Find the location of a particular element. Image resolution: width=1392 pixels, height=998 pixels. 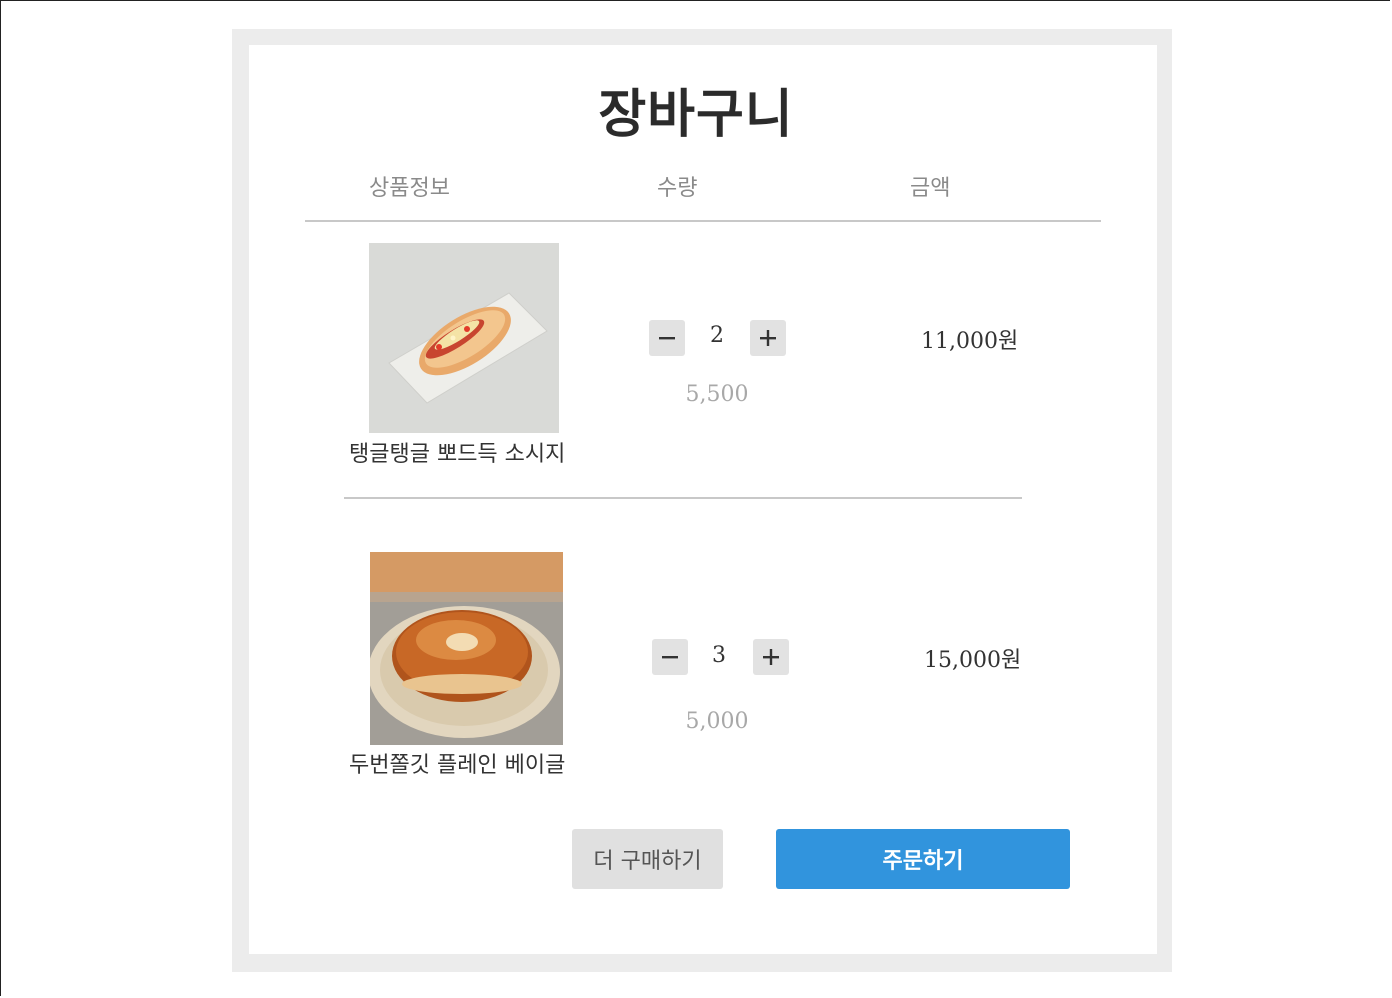

order-button: 주문하기 is located at coordinates (923, 859).